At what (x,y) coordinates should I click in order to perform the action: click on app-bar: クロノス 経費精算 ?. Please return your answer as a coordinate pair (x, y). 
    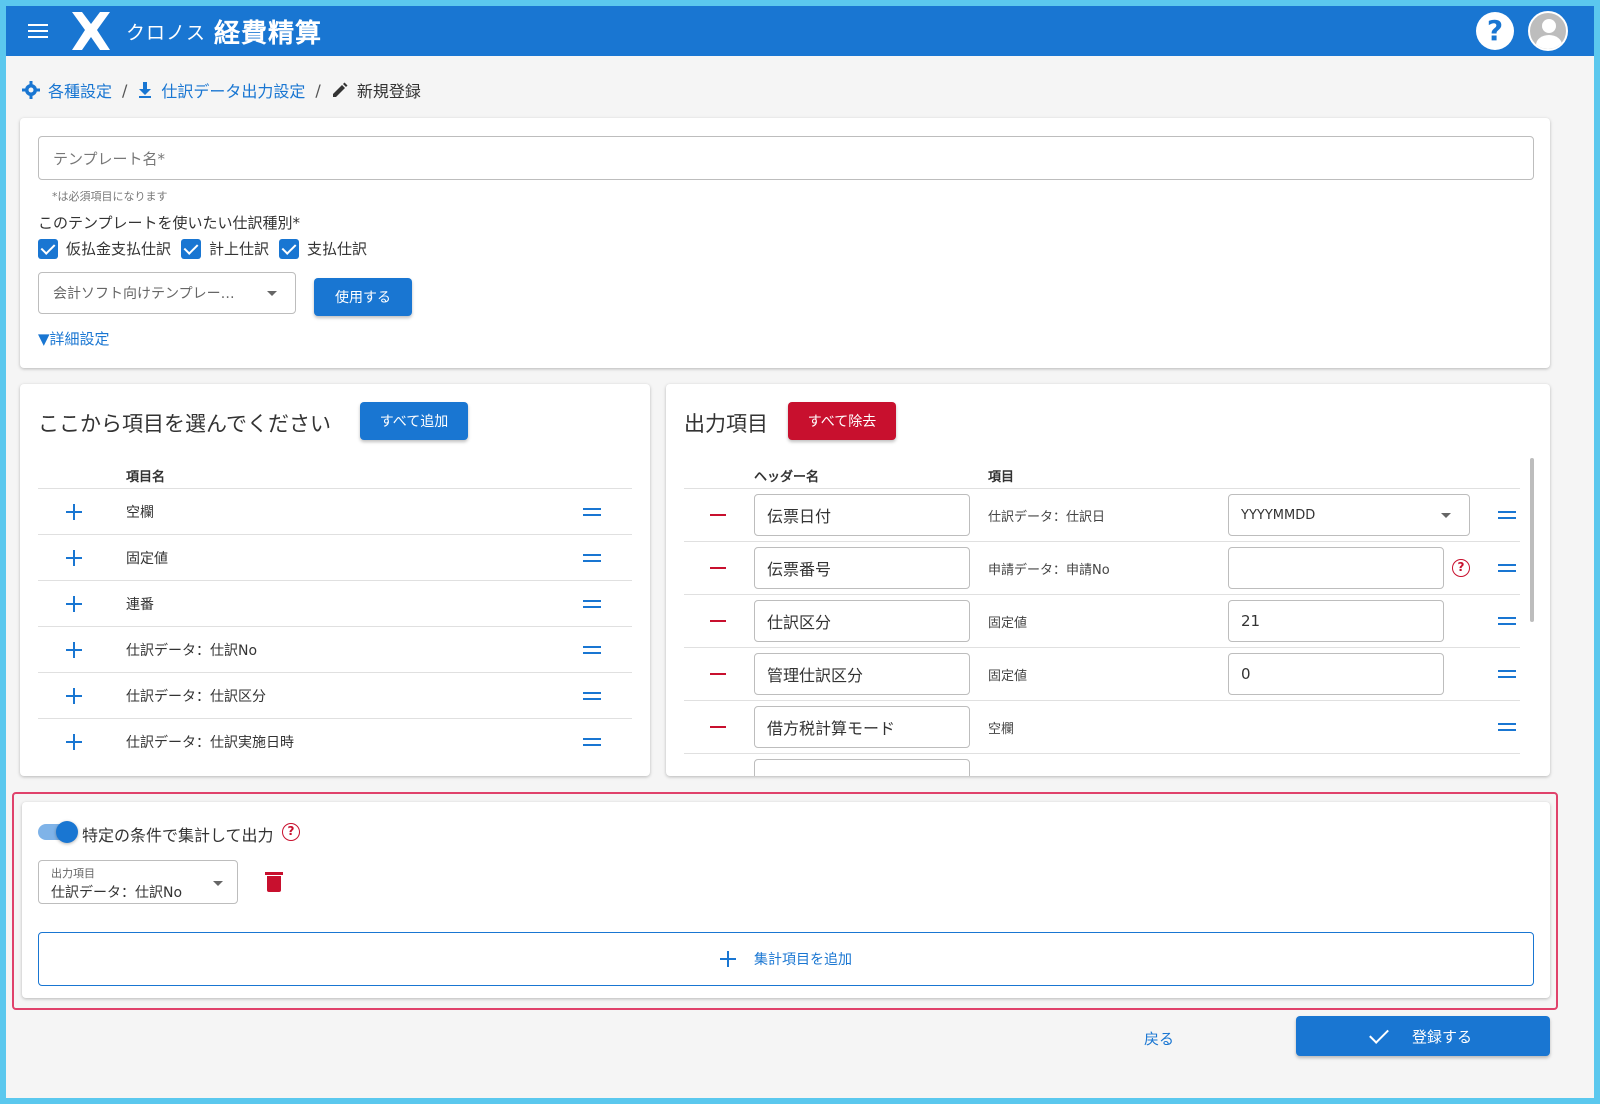
    Looking at the image, I should click on (800, 31).